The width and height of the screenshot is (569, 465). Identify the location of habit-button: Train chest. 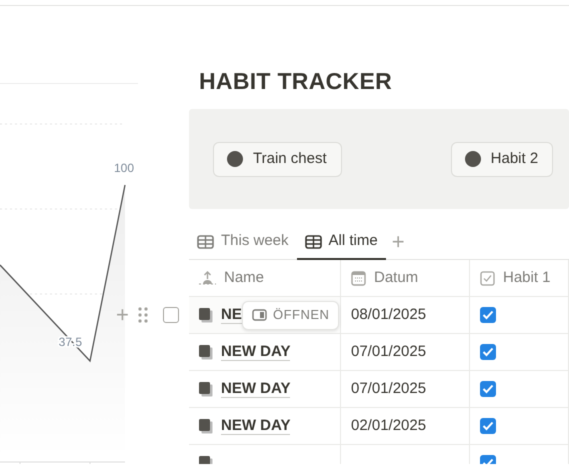
(277, 159).